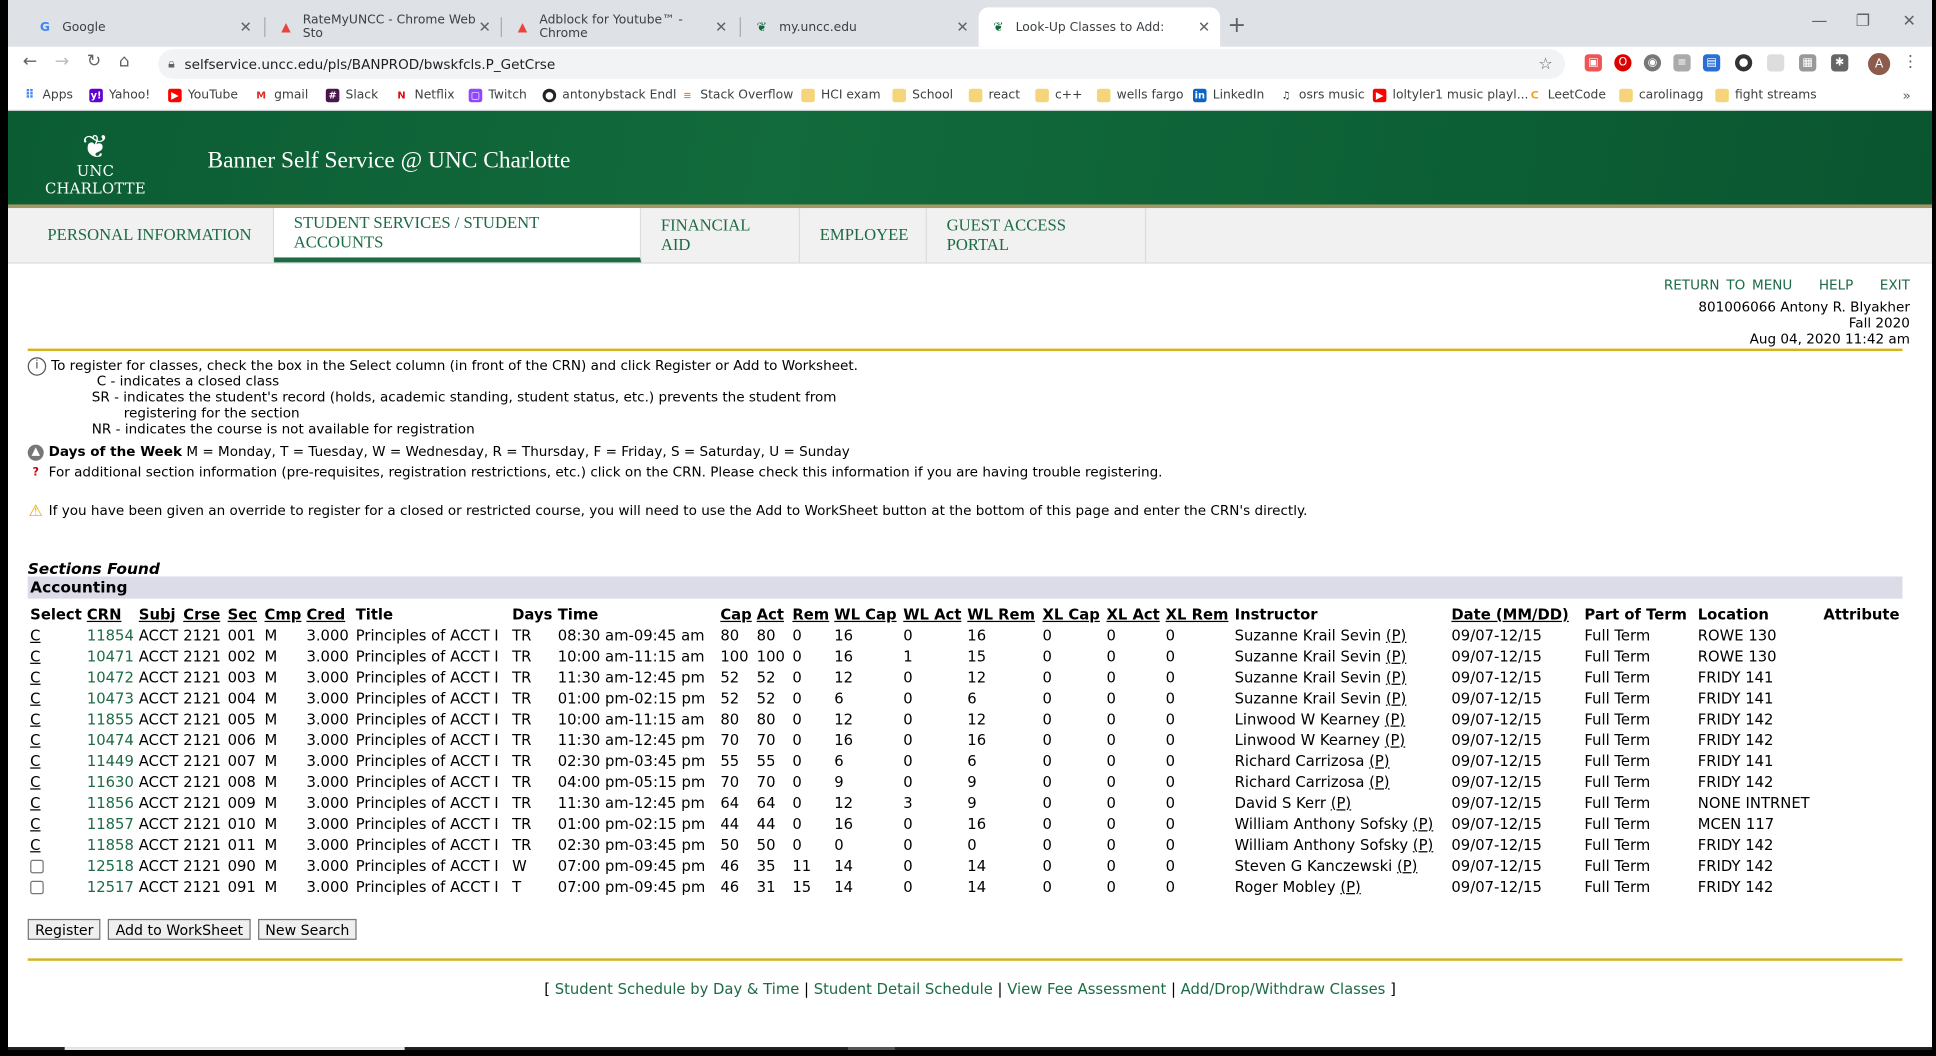  I want to click on nav-employee: EMPLOYEE, so click(863, 235).